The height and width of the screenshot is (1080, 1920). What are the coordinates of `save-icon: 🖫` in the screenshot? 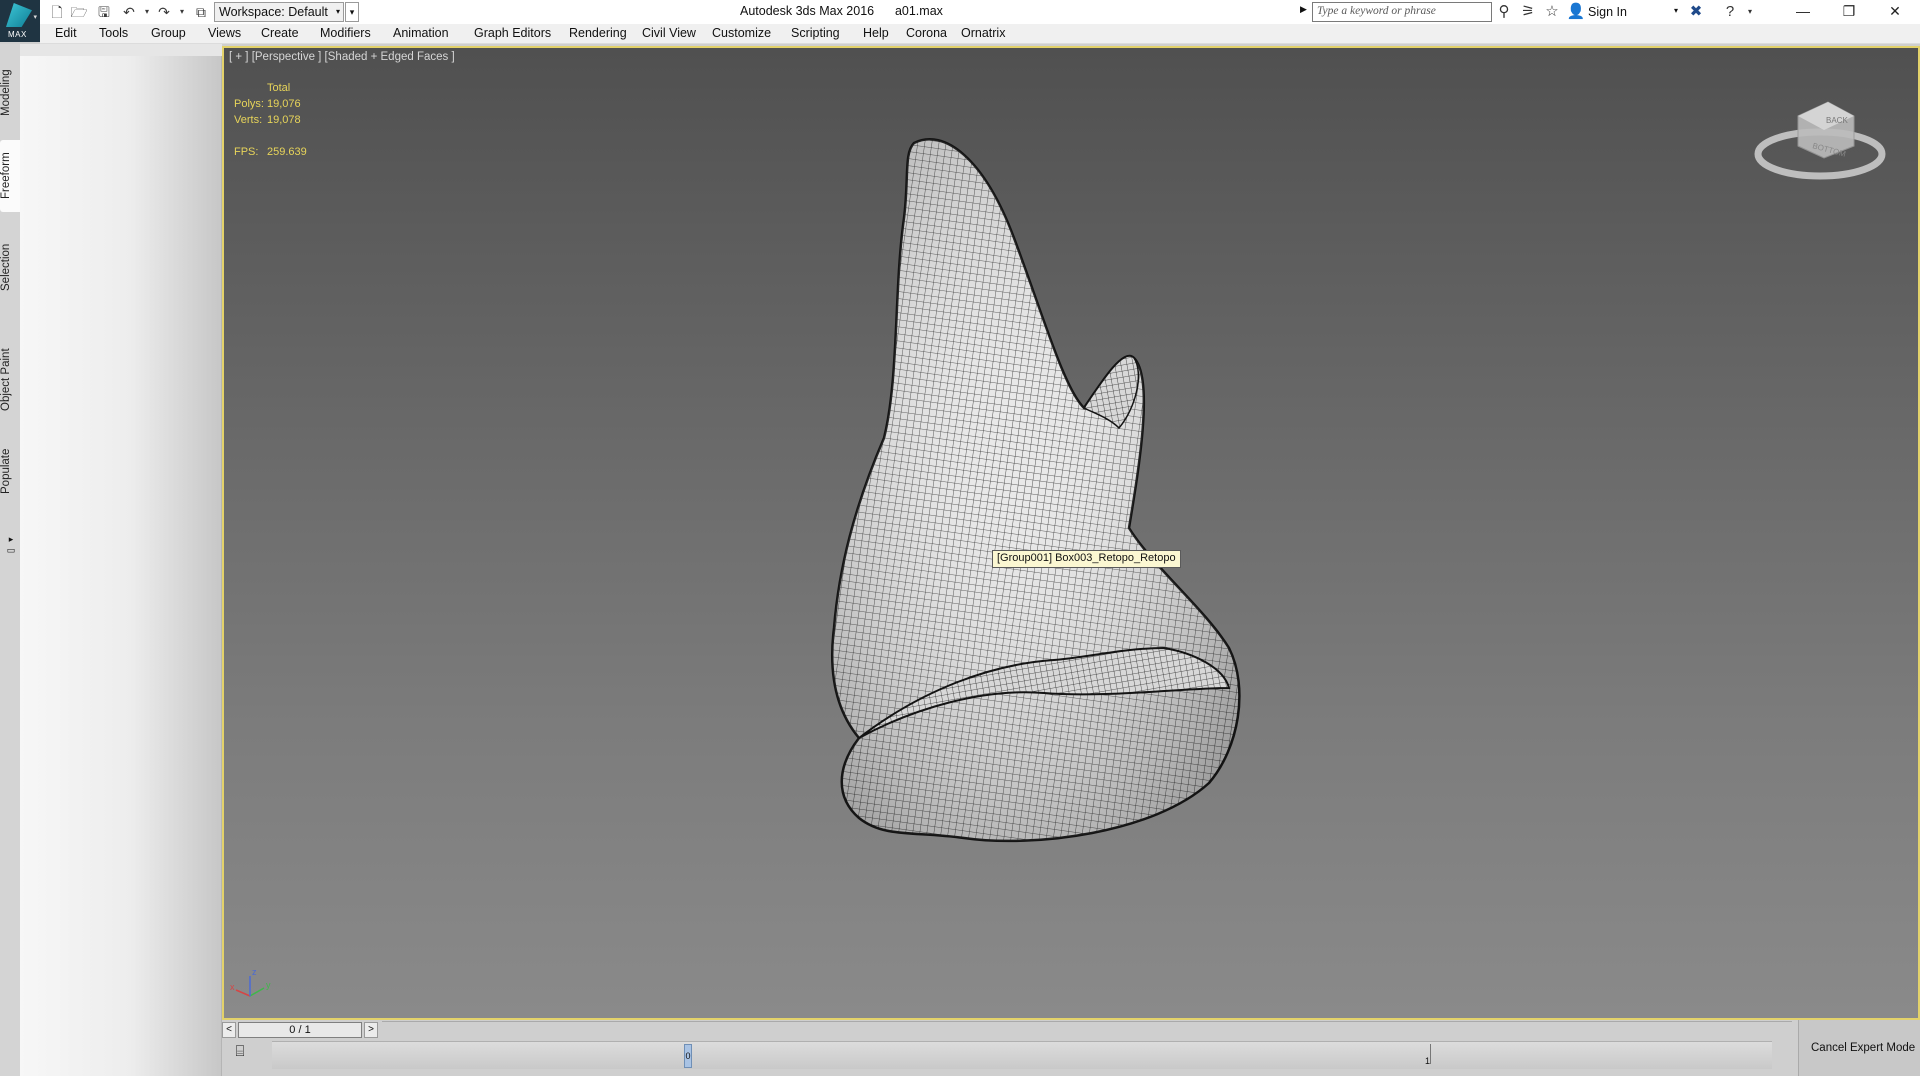 It's located at (104, 12).